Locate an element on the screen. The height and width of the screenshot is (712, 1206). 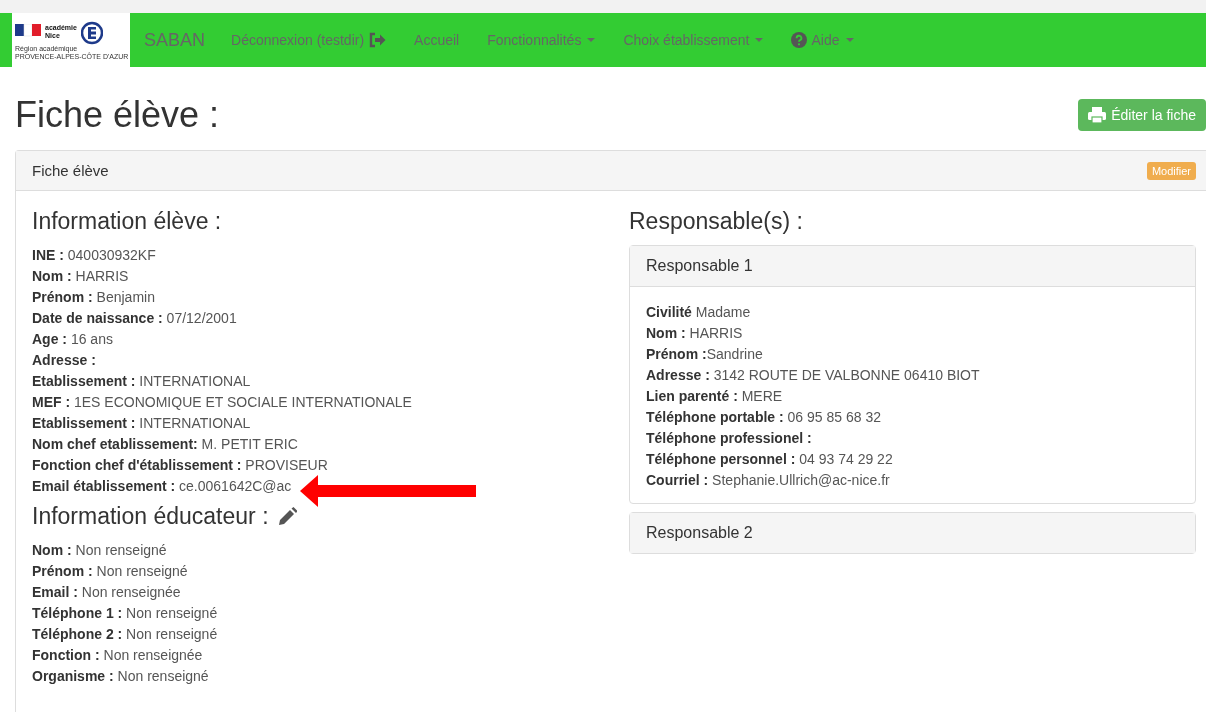
printer-icon is located at coordinates (1097, 114).